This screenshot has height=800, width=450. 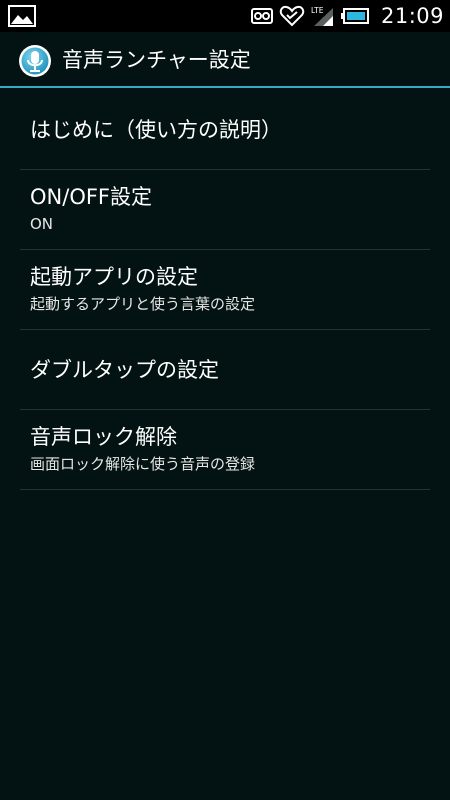 What do you see at coordinates (156, 130) in the screenshot?
I see `settings-item-title: はじめに（使い方の説明）` at bounding box center [156, 130].